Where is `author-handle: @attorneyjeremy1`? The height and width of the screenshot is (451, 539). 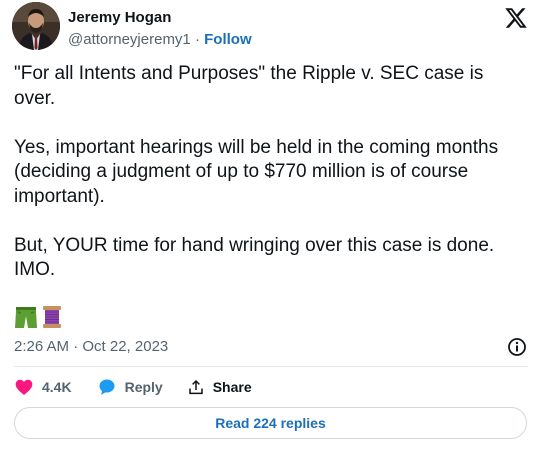
author-handle: @attorneyjeremy1 is located at coordinates (129, 39).